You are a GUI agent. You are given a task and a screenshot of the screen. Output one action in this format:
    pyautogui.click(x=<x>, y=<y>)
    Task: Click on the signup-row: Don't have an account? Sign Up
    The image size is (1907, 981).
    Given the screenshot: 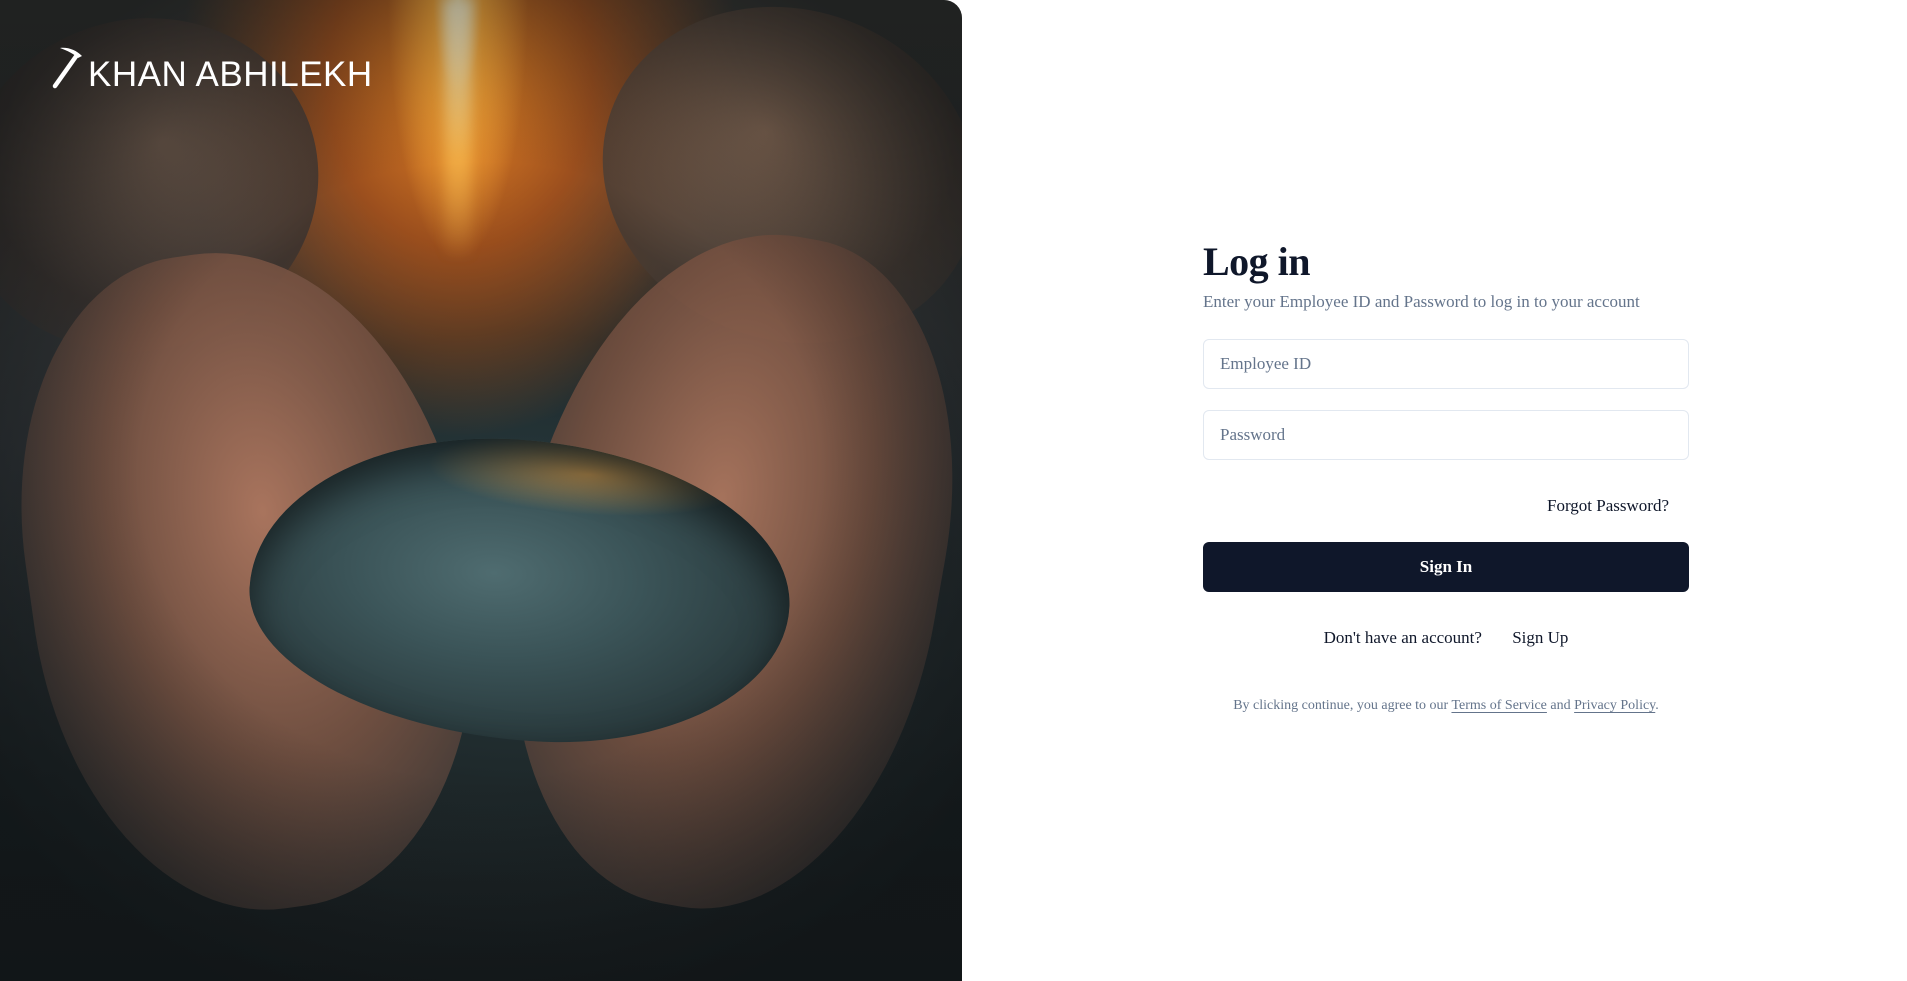 What is the action you would take?
    pyautogui.click(x=1446, y=638)
    